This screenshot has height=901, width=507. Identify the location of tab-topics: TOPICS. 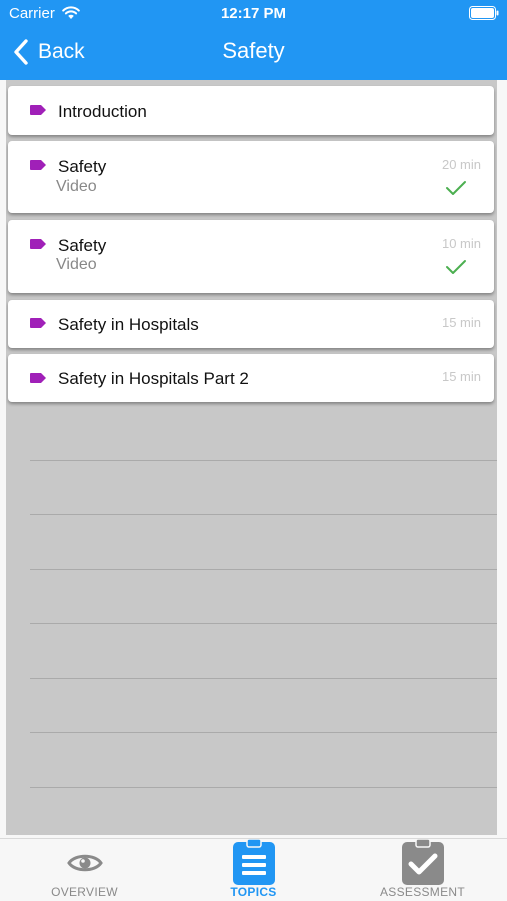
(253, 870).